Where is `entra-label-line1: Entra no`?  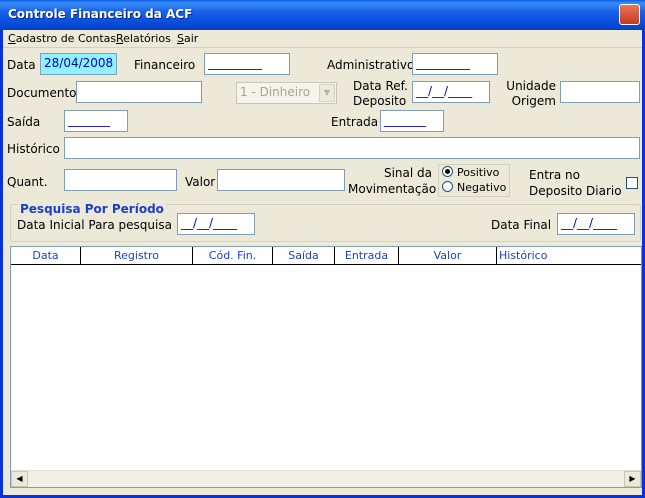
entra-label-line1: Entra no is located at coordinates (554, 175).